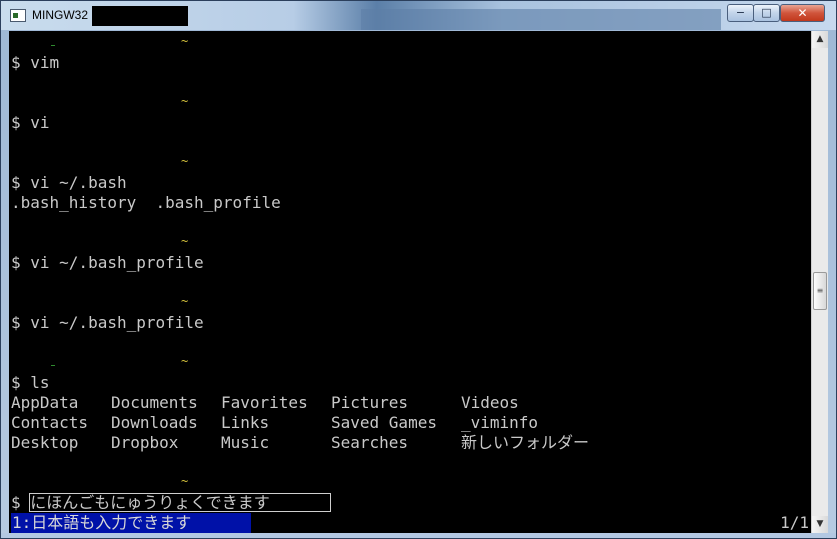 The width and height of the screenshot is (837, 539). Describe the element at coordinates (45, 442) in the screenshot. I see `ls-entry: Desktop` at that location.